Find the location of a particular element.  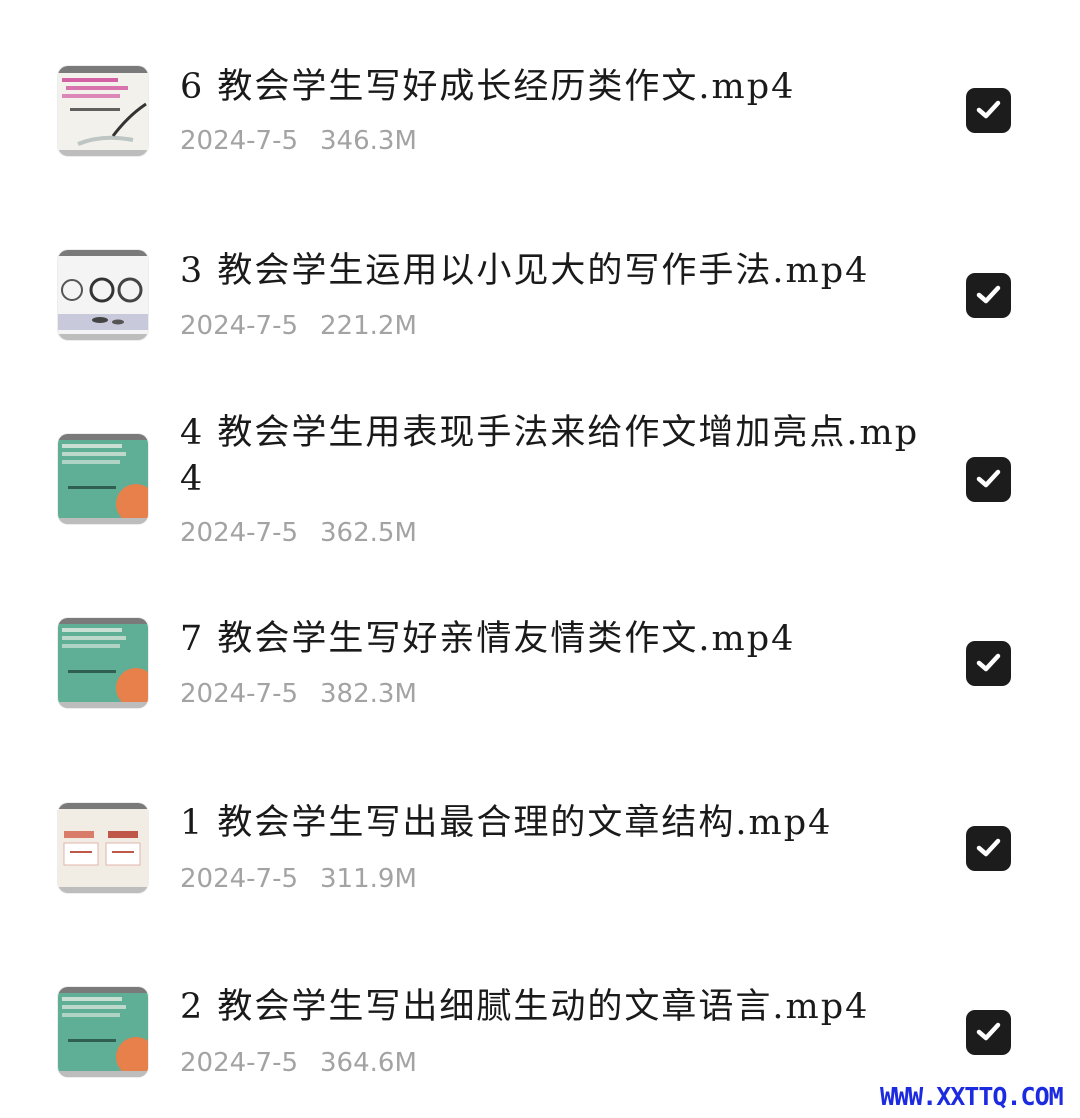

file-meta: 2024-7-5 221.2M is located at coordinates (298, 326).